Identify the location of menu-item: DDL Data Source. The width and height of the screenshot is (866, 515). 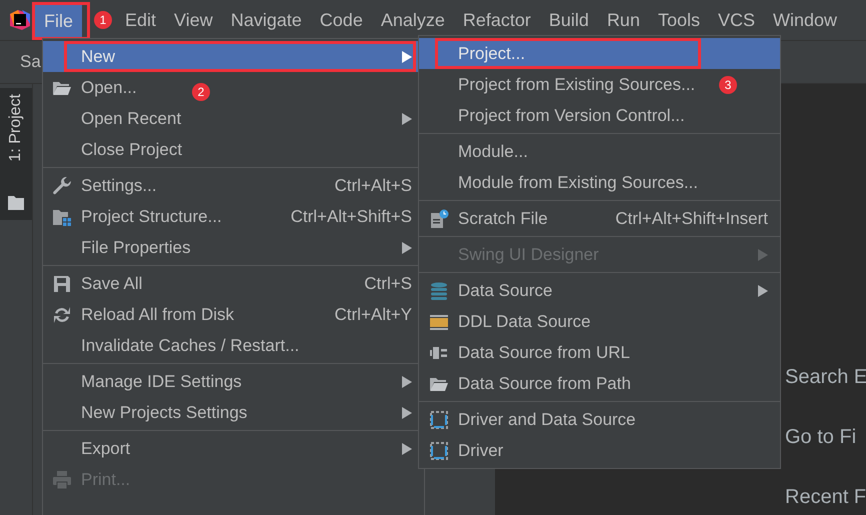
(524, 322).